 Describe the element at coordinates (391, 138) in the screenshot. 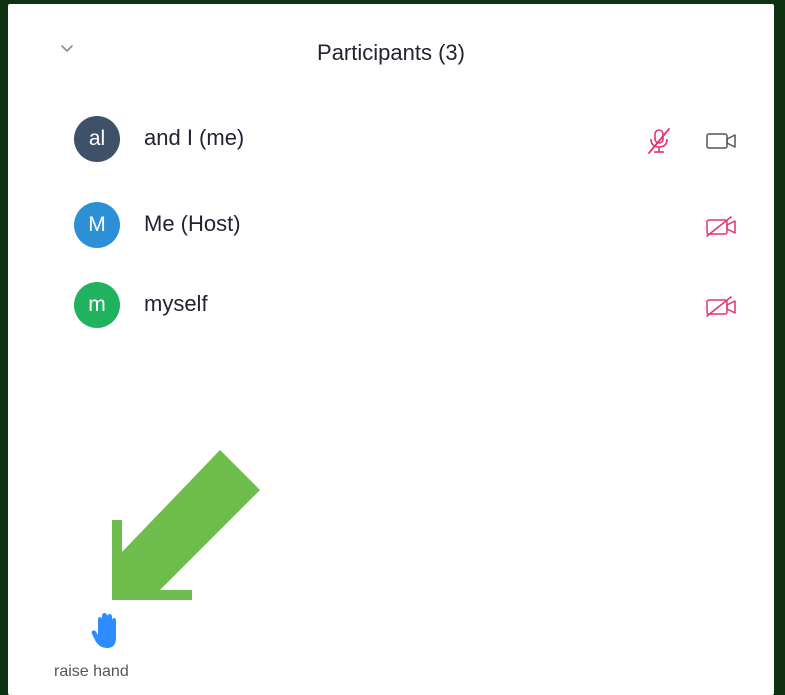

I see `participant-row: al and I (me)` at that location.